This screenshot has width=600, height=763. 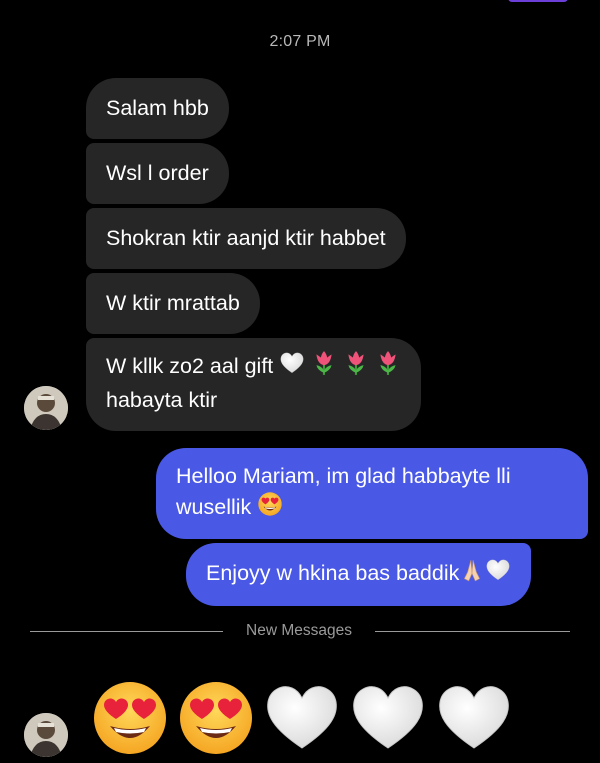 I want to click on message-text: W ktir mrattab, so click(x=173, y=303).